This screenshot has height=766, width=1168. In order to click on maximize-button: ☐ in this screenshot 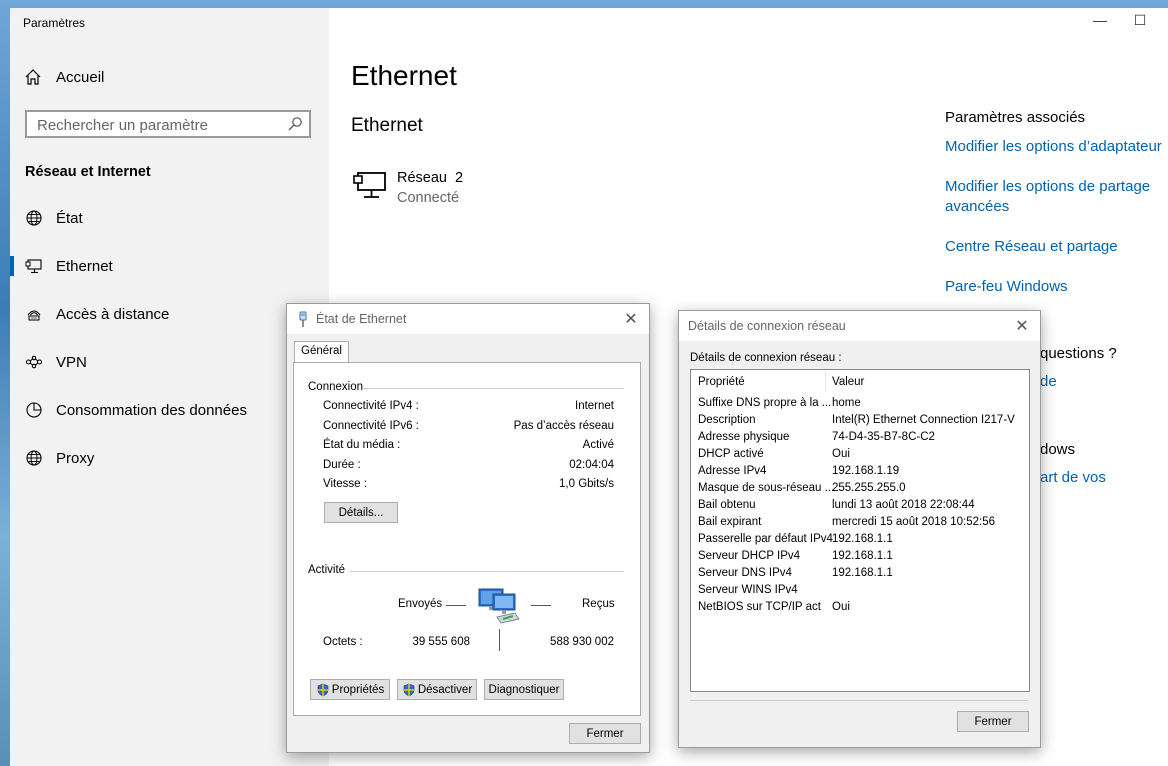, I will do `click(1140, 20)`.